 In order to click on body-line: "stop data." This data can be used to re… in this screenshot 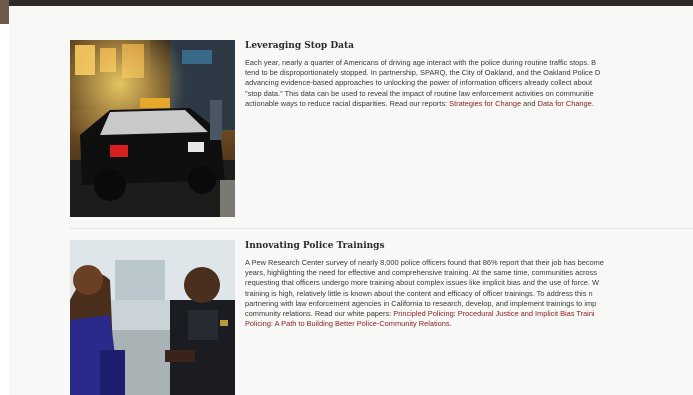, I will do `click(419, 93)`.